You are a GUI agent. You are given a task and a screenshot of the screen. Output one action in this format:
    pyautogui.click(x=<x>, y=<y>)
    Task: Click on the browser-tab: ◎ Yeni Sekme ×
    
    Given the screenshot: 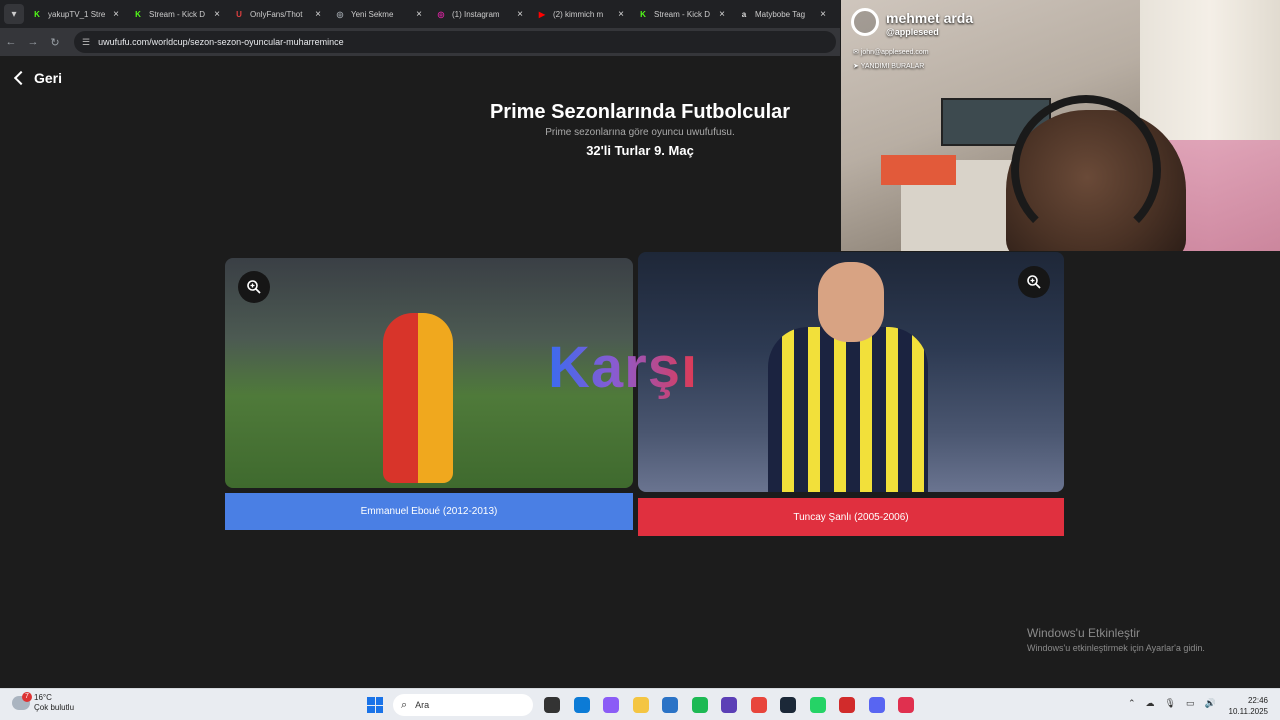 What is the action you would take?
    pyautogui.click(x=377, y=14)
    